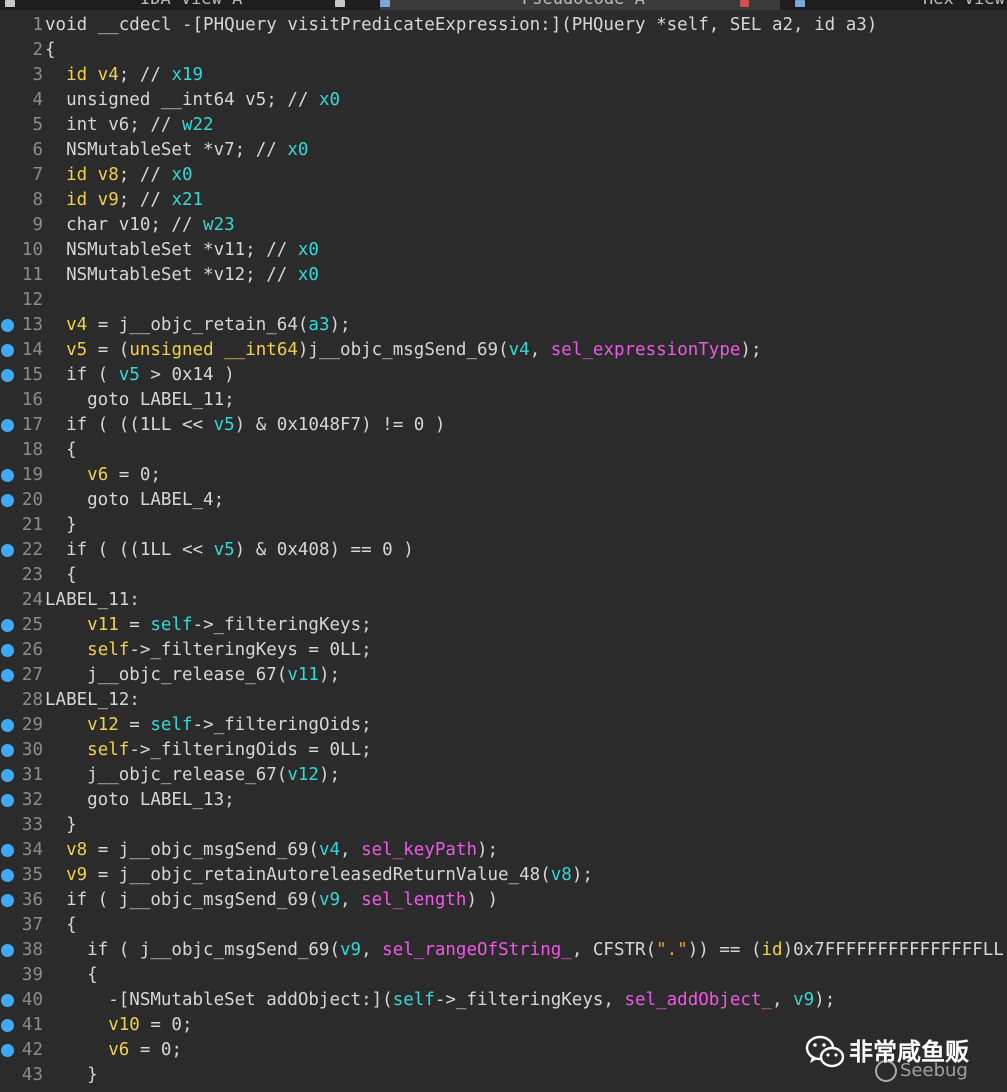  Describe the element at coordinates (32, 800) in the screenshot. I see `line-number: 32` at that location.